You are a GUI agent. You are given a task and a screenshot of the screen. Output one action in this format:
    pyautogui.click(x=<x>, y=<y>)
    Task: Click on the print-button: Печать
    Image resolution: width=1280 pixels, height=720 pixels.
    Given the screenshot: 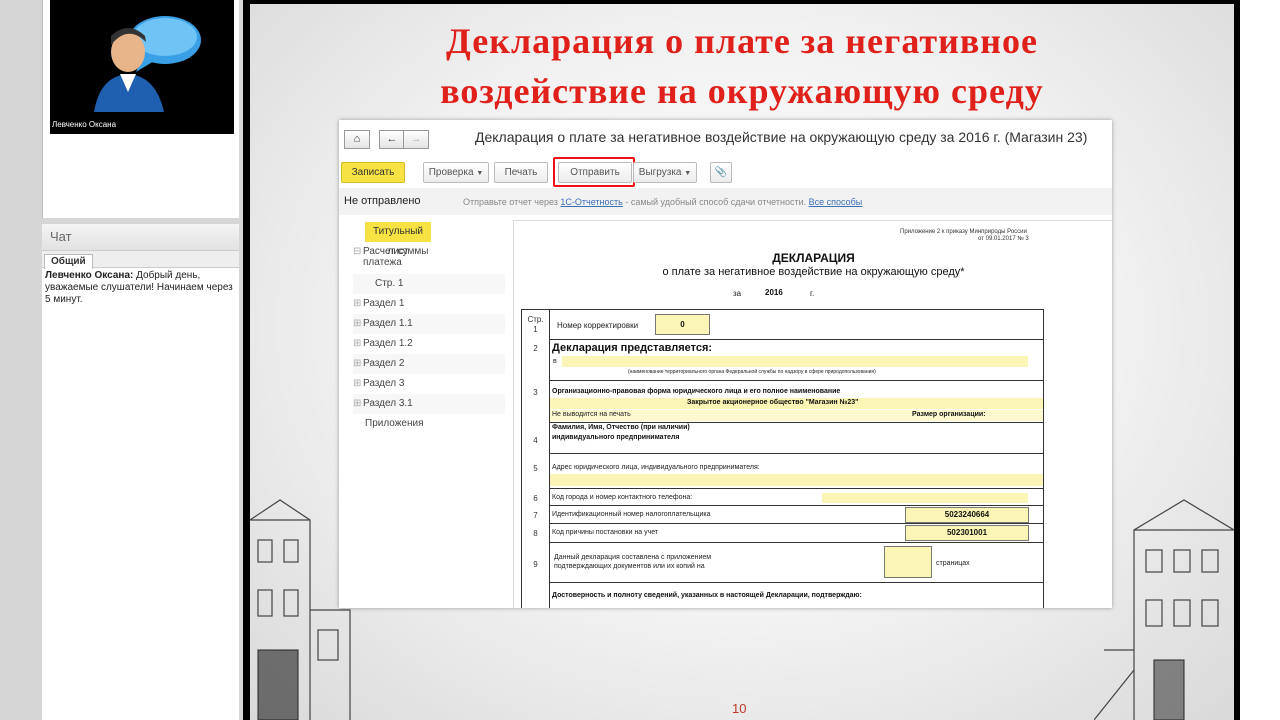 What is the action you would take?
    pyautogui.click(x=521, y=172)
    